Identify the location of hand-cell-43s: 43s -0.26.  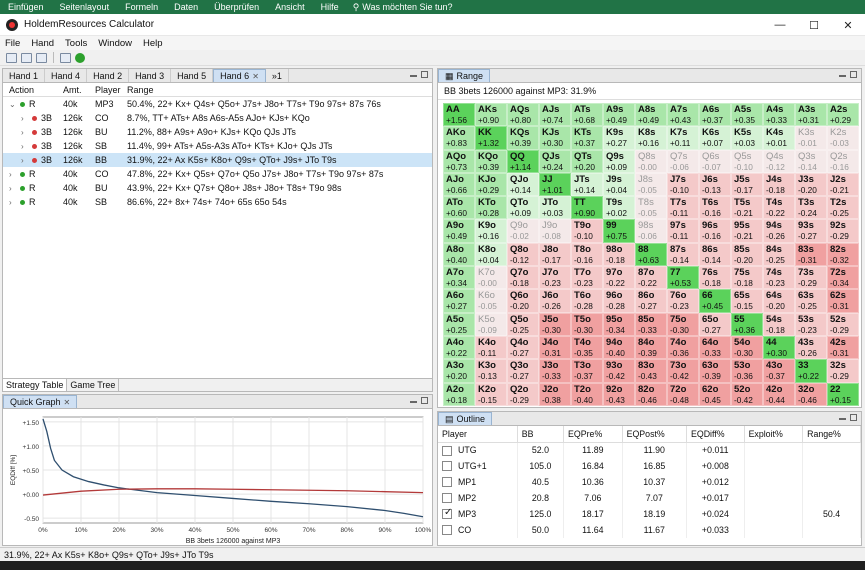
(811, 347).